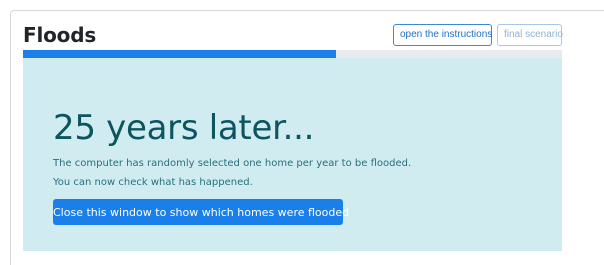 Image resolution: width=604 pixels, height=265 pixels. What do you see at coordinates (530, 35) in the screenshot?
I see `final-scenario-button: final scenario` at bounding box center [530, 35].